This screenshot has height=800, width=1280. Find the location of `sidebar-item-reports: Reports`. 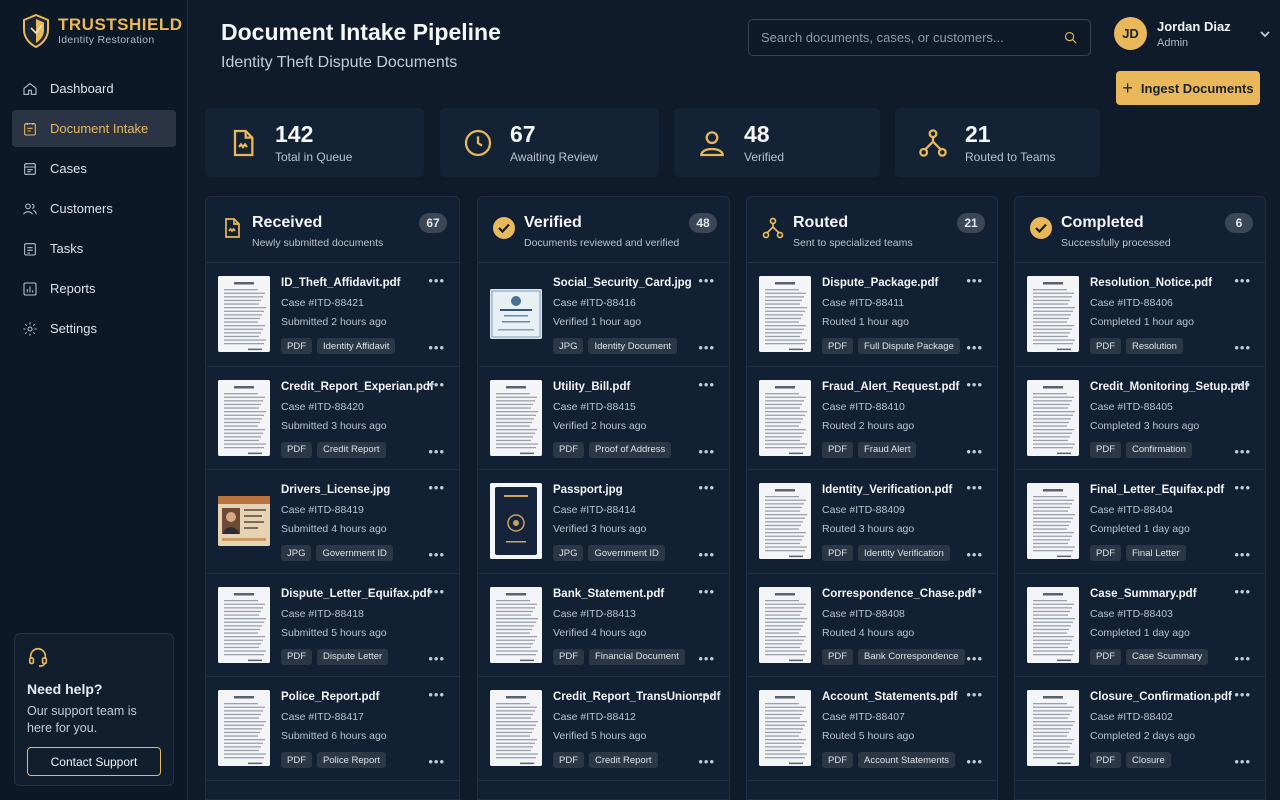

sidebar-item-reports: Reports is located at coordinates (94, 288).